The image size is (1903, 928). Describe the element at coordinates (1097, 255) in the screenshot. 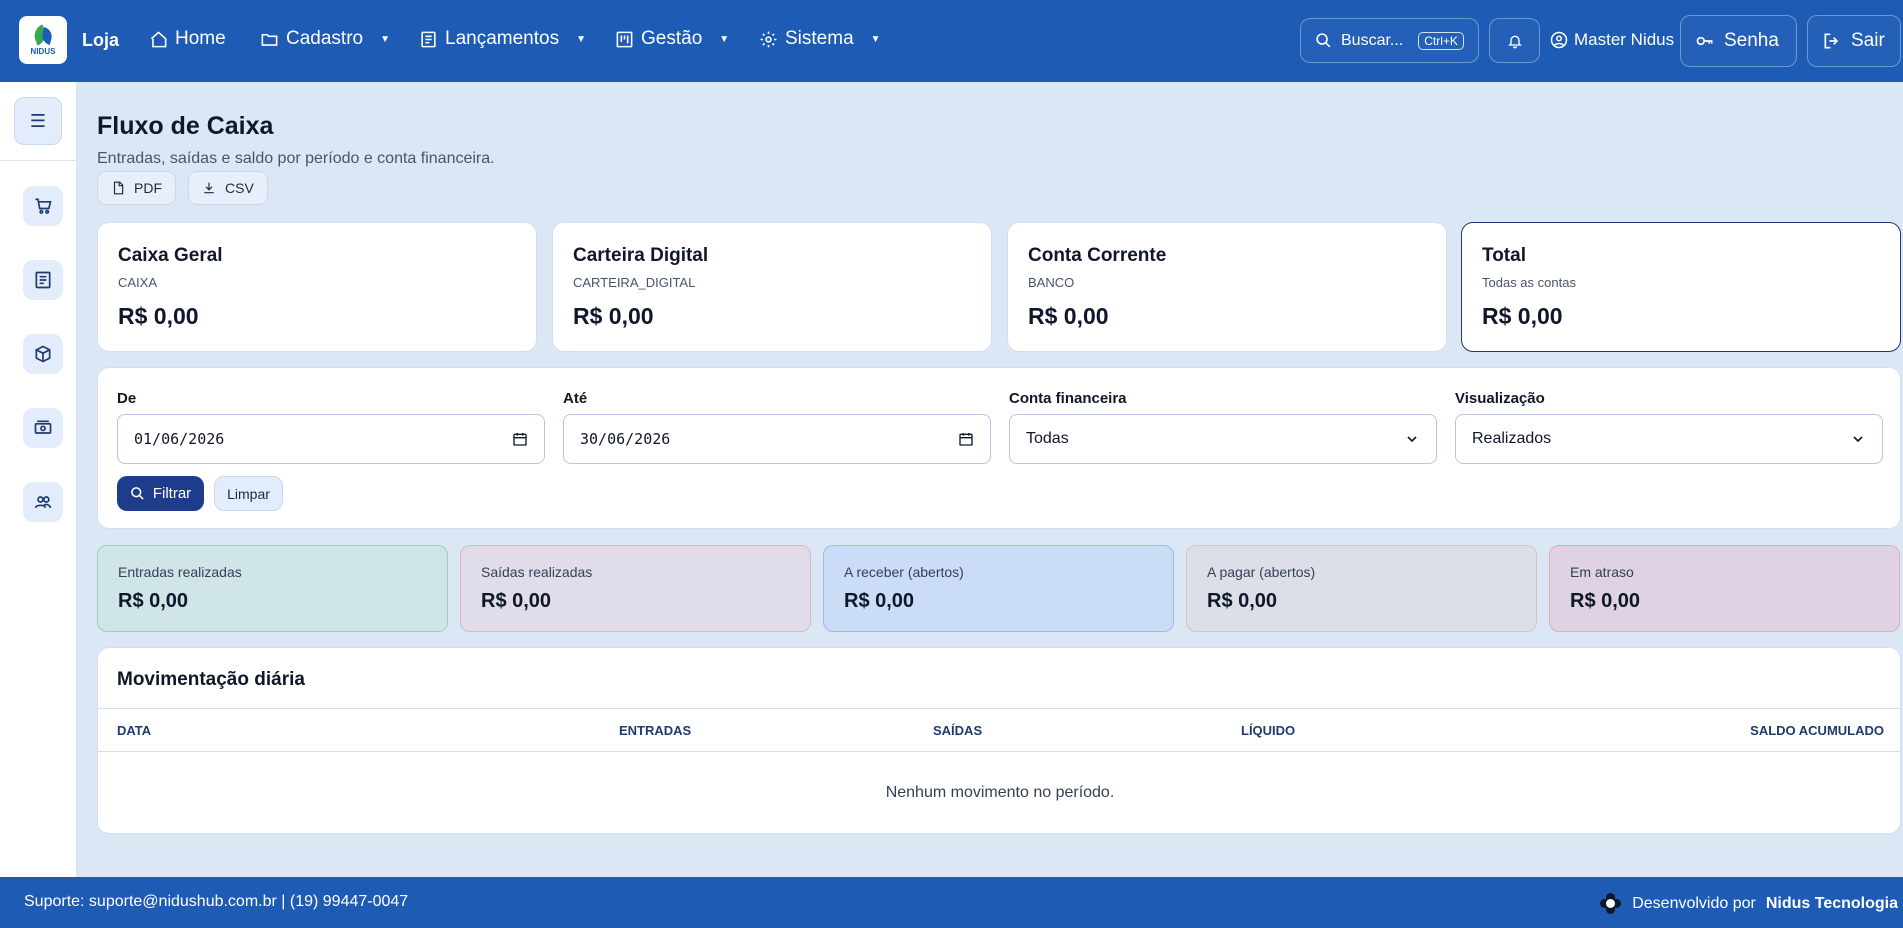

I see `account-name: Conta Corrente` at that location.